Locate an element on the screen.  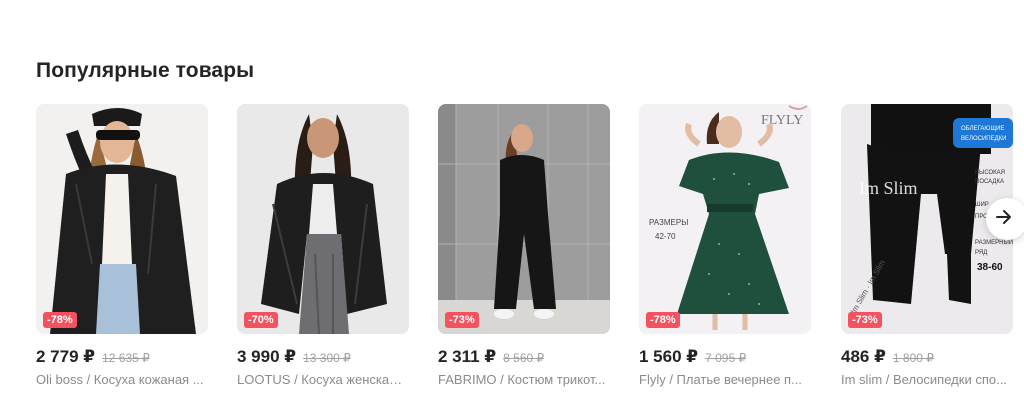
product-image: -73% is located at coordinates (524, 219).